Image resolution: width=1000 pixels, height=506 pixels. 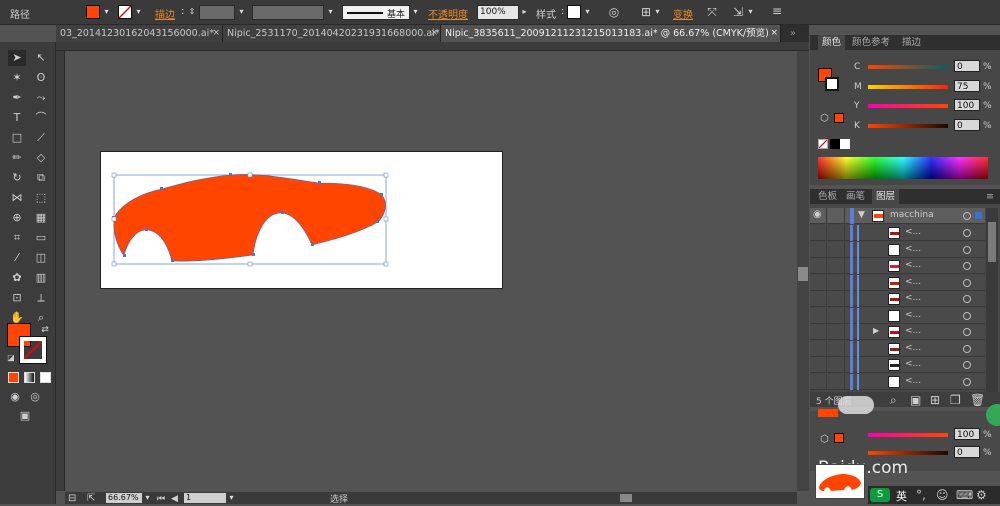 What do you see at coordinates (908, 453) in the screenshot?
I see `floating-black-slider` at bounding box center [908, 453].